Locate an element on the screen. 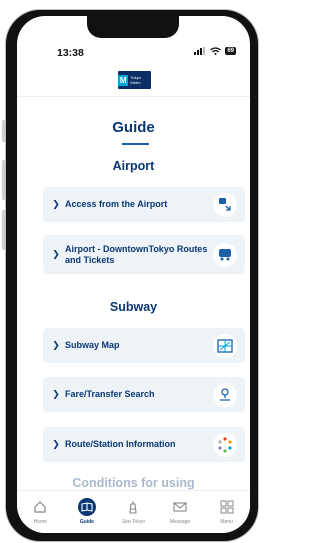  card-label: Access from the Airport is located at coordinates (116, 204).